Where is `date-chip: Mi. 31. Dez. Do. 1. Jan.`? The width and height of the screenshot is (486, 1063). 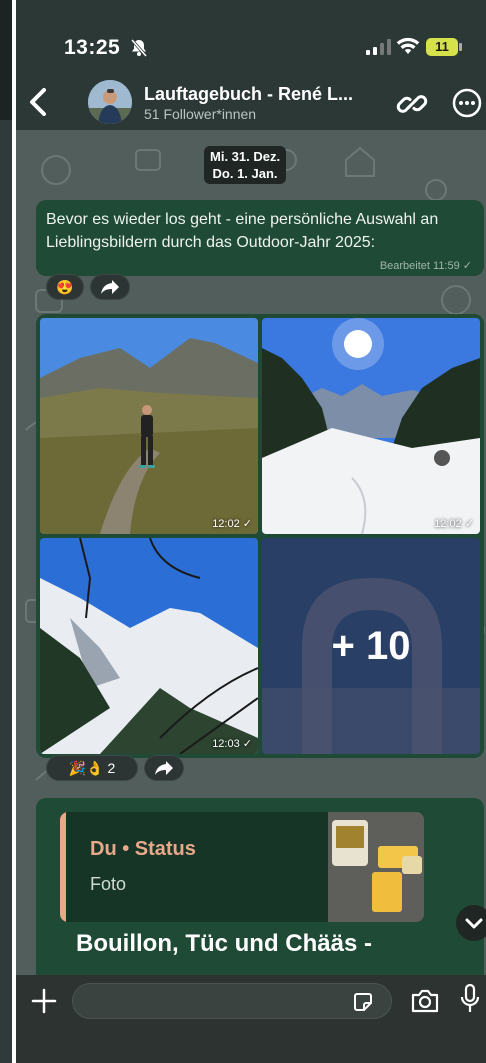
date-chip: Mi. 31. Dez. Do. 1. Jan. is located at coordinates (245, 165).